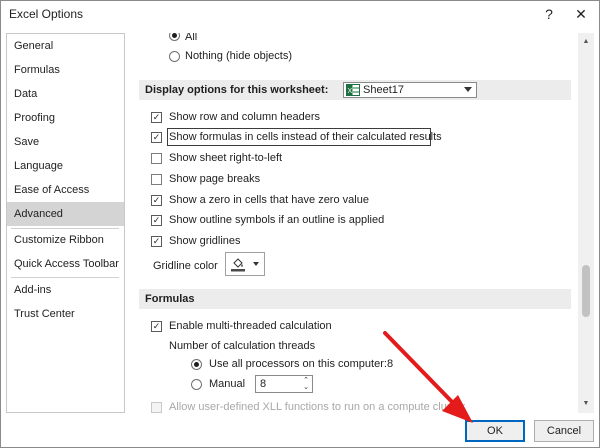 The width and height of the screenshot is (600, 448). What do you see at coordinates (65, 240) in the screenshot?
I see `sidebar-item-customize-ribbon: Customize Ribbon` at bounding box center [65, 240].